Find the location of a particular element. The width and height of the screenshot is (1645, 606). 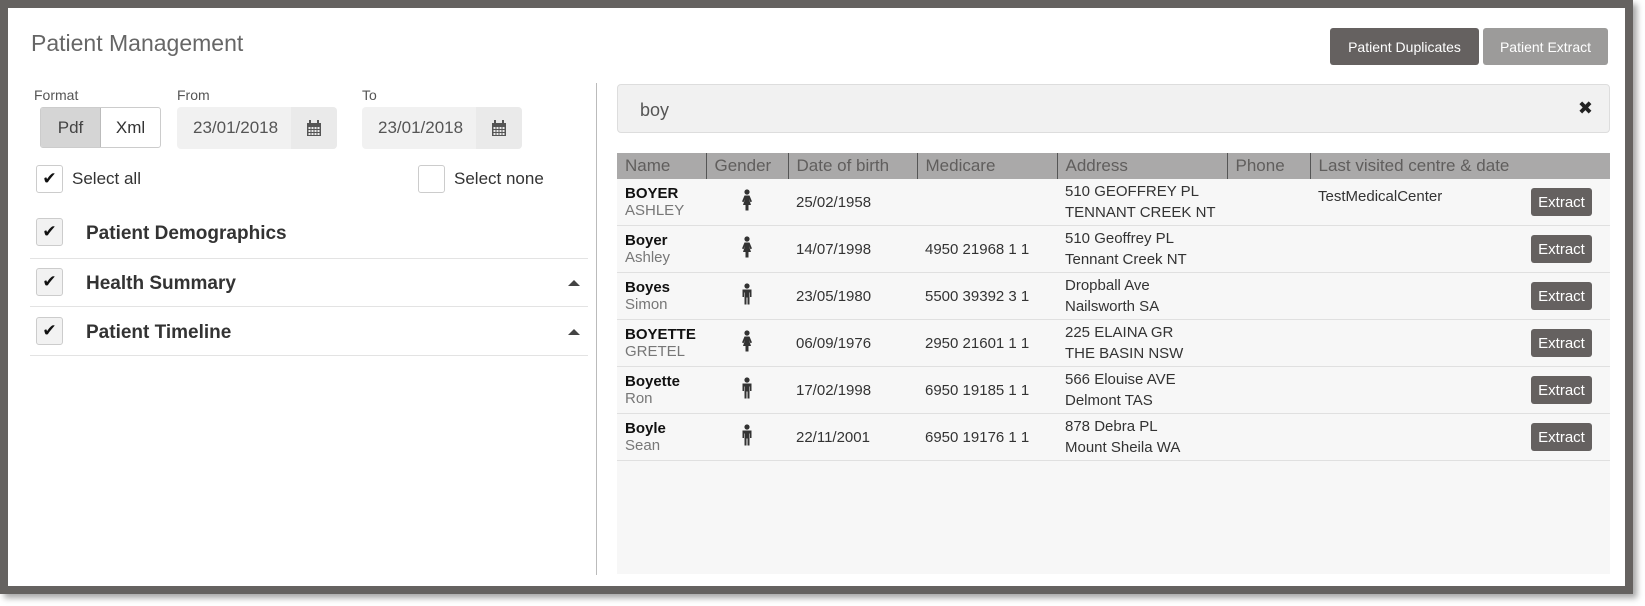

from-date-value: 23/01/2018 is located at coordinates (234, 128).